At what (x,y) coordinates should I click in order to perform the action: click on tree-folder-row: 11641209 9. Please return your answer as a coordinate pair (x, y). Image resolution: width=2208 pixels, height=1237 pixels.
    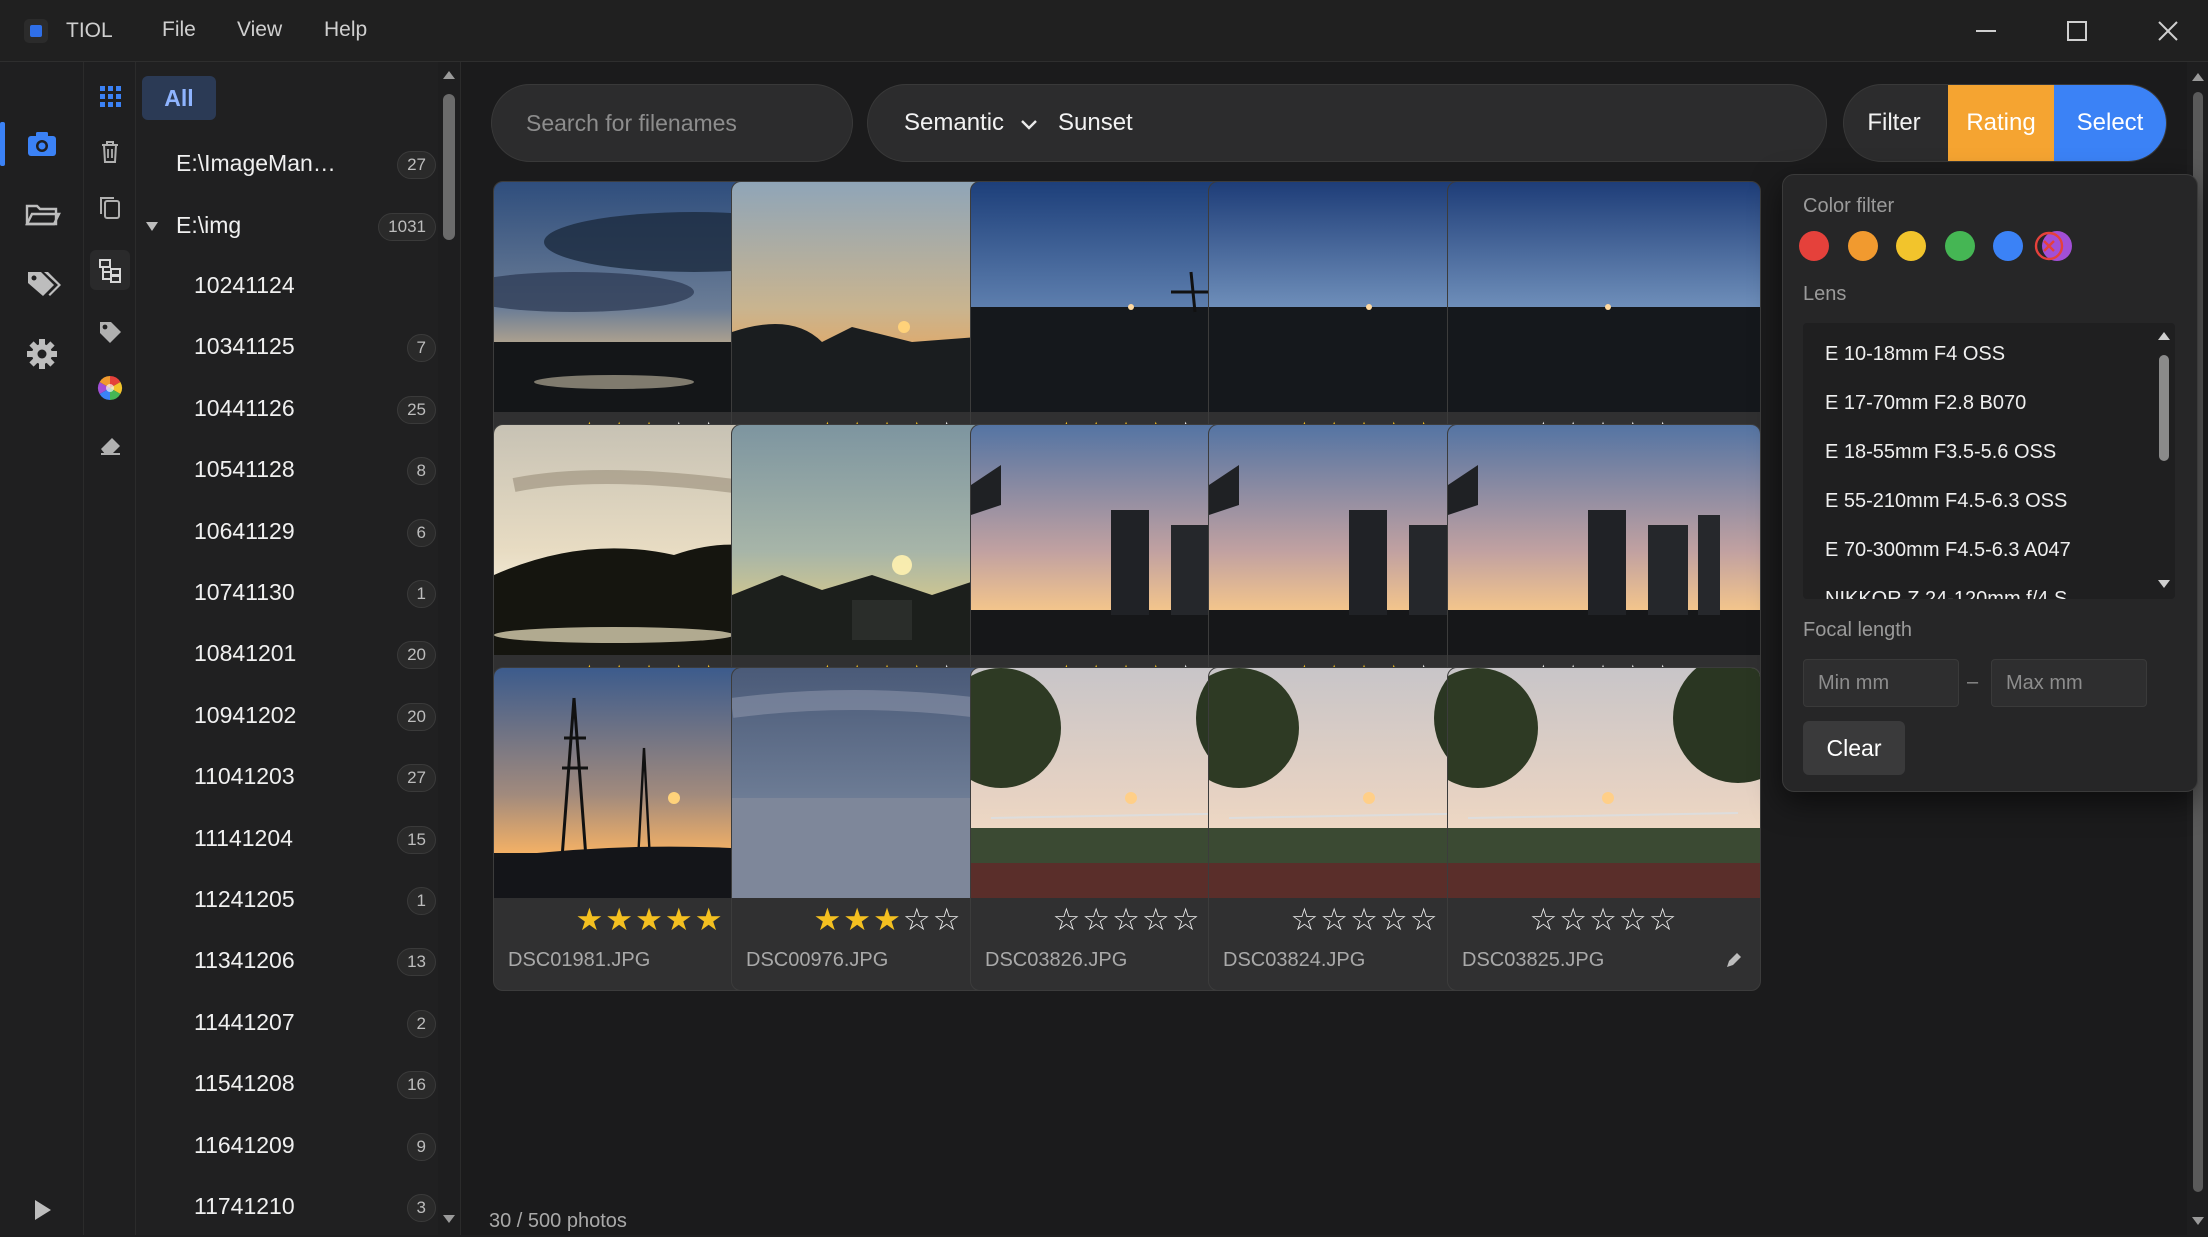
    Looking at the image, I should click on (286, 1146).